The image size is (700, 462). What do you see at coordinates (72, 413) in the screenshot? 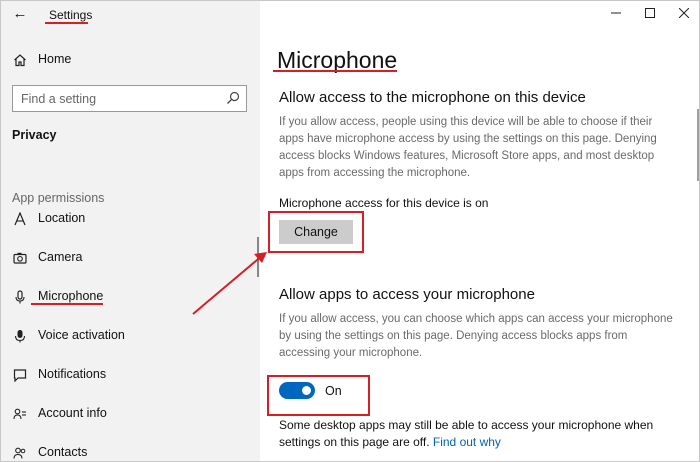
I see `sidebar-item-label: Account info` at bounding box center [72, 413].